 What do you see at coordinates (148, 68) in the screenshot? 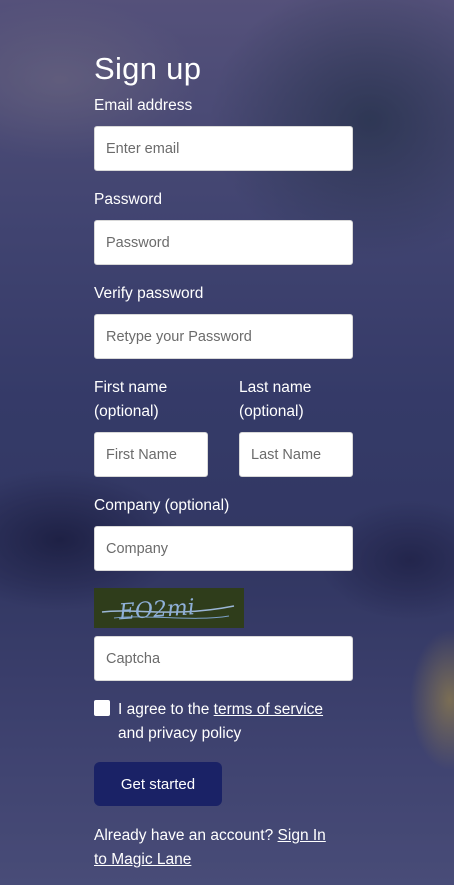
I see `page-title: Sign up` at bounding box center [148, 68].